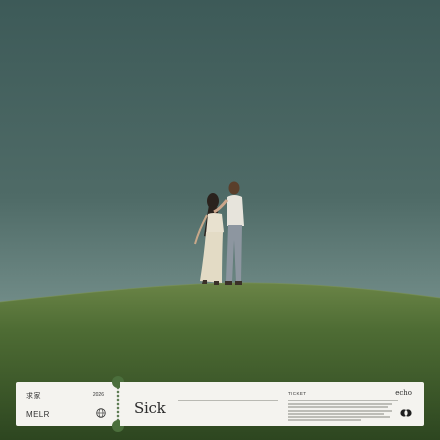 This screenshot has height=440, width=440. Describe the element at coordinates (98, 395) in the screenshot. I see `release-year: 2026` at that location.